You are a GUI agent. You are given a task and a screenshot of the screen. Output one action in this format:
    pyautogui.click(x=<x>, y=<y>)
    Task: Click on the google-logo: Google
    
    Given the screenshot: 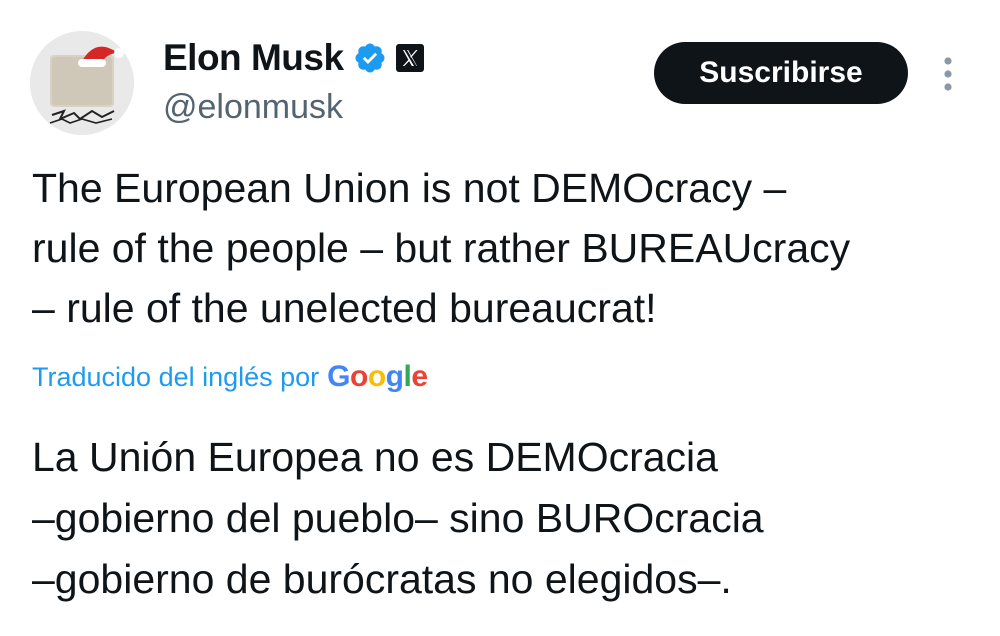 What is the action you would take?
    pyautogui.click(x=377, y=376)
    